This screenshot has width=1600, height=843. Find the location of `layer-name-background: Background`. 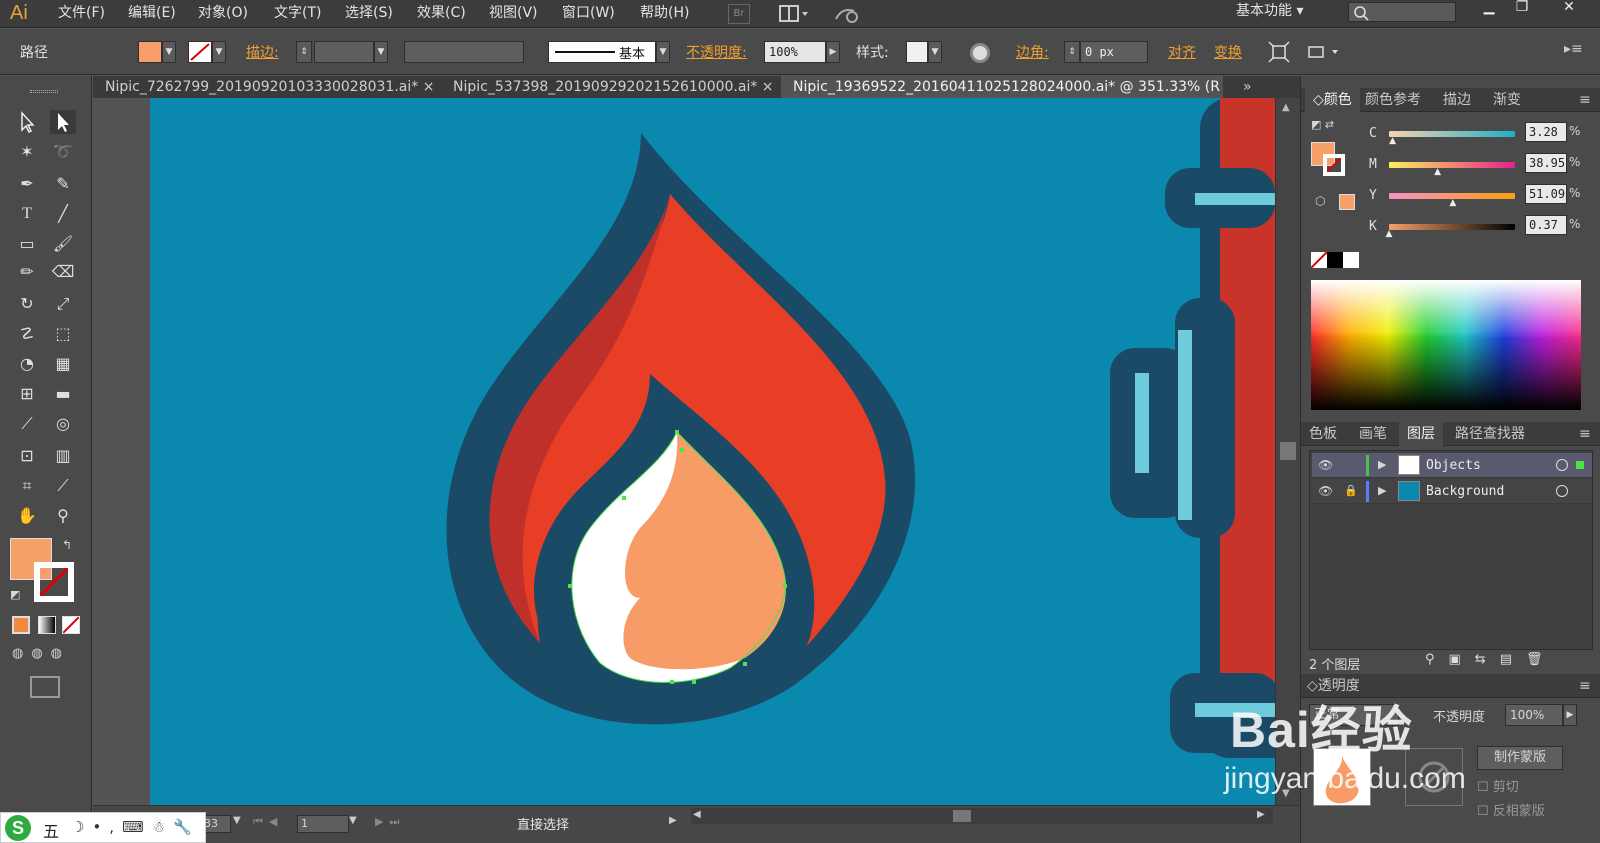

layer-name-background: Background is located at coordinates (1465, 491).